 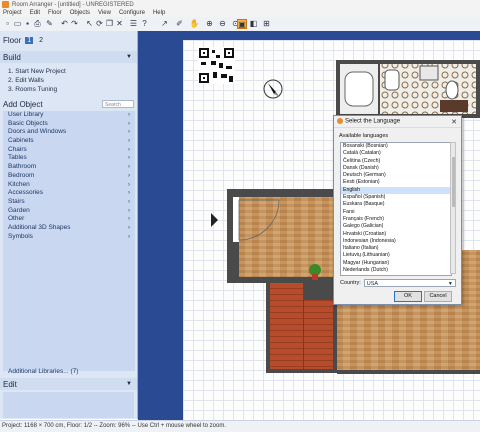 I want to click on language-item: Galego (Galician), so click(x=396, y=226).